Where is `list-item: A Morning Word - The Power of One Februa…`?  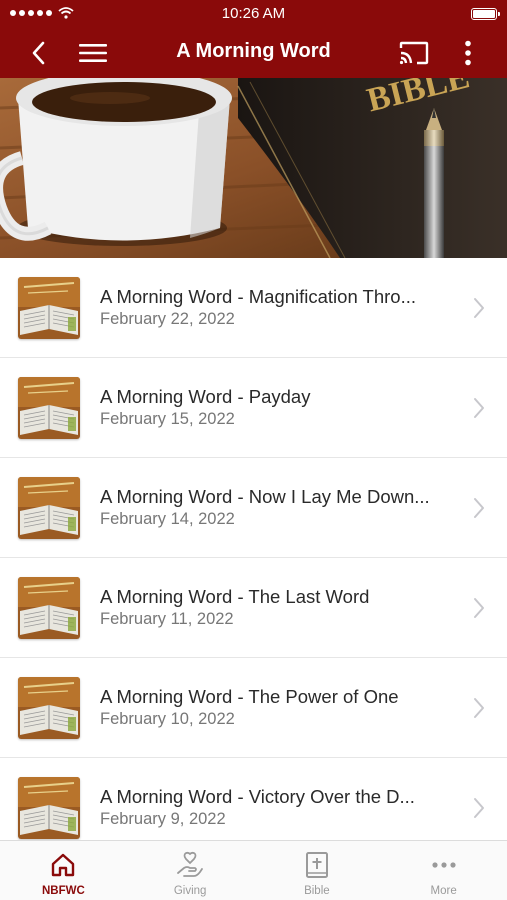
list-item: A Morning Word - The Power of One Februa… is located at coordinates (253, 708).